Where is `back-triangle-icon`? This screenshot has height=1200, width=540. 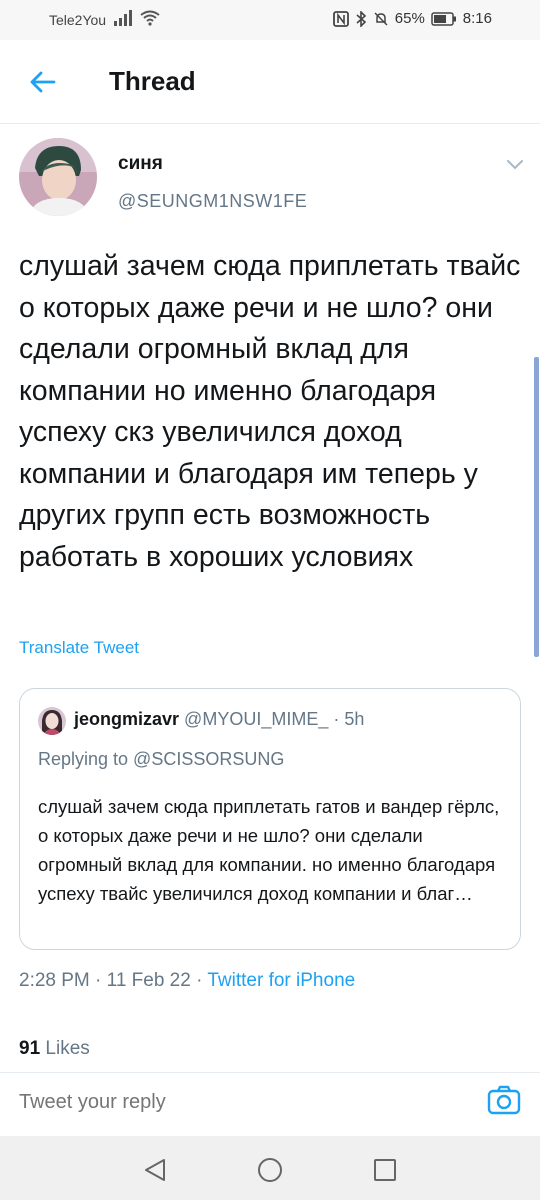 back-triangle-icon is located at coordinates (156, 1170).